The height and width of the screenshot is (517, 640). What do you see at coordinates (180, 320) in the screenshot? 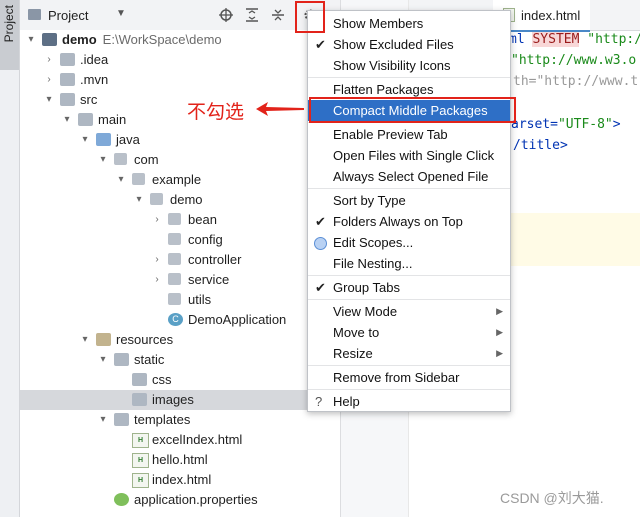
I see `tree-item: C DemoApplication` at bounding box center [180, 320].